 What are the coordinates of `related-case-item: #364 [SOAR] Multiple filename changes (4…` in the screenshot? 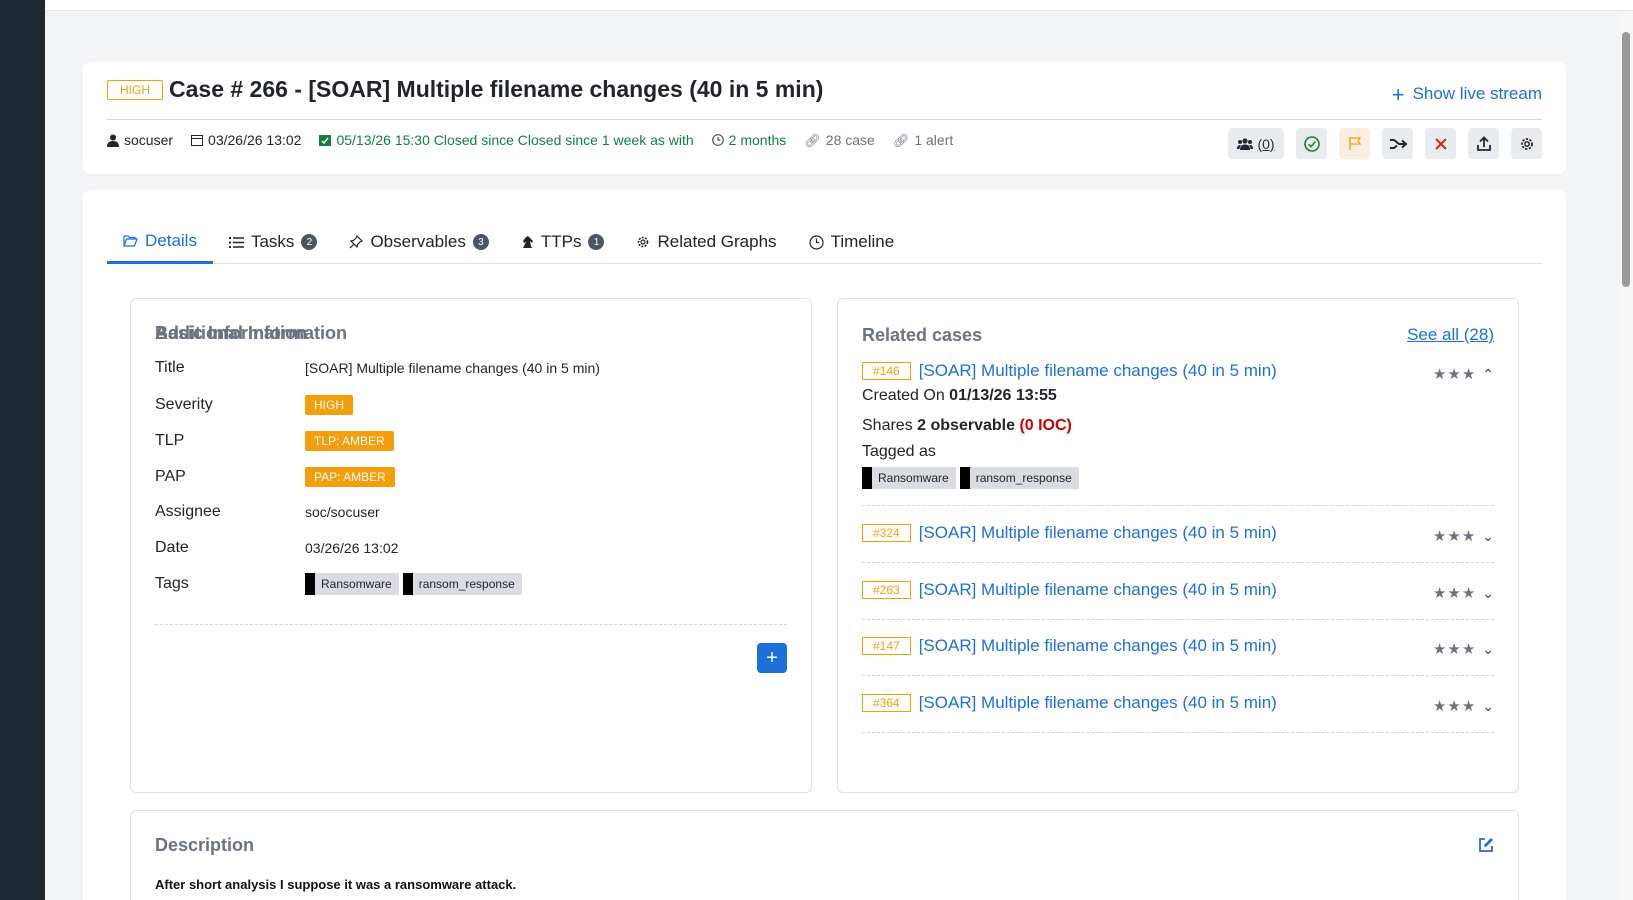 It's located at (1178, 704).